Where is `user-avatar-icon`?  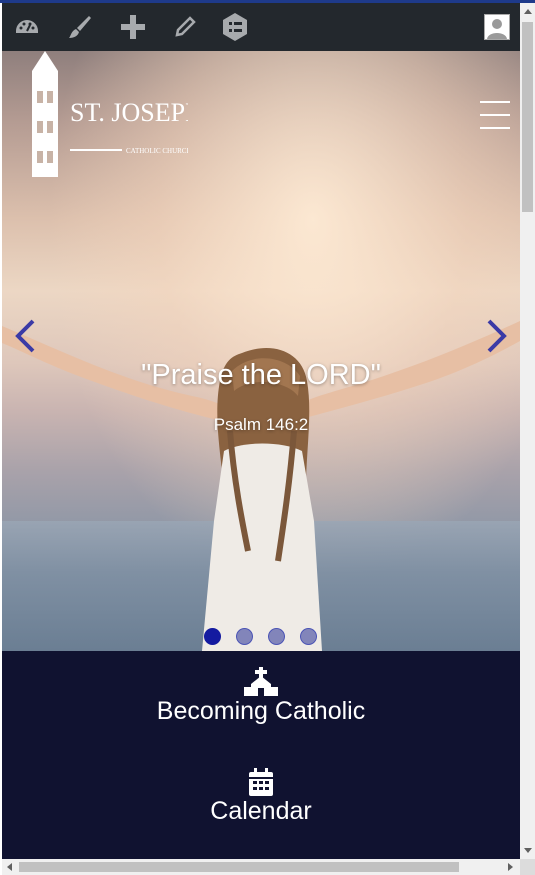 user-avatar-icon is located at coordinates (497, 27).